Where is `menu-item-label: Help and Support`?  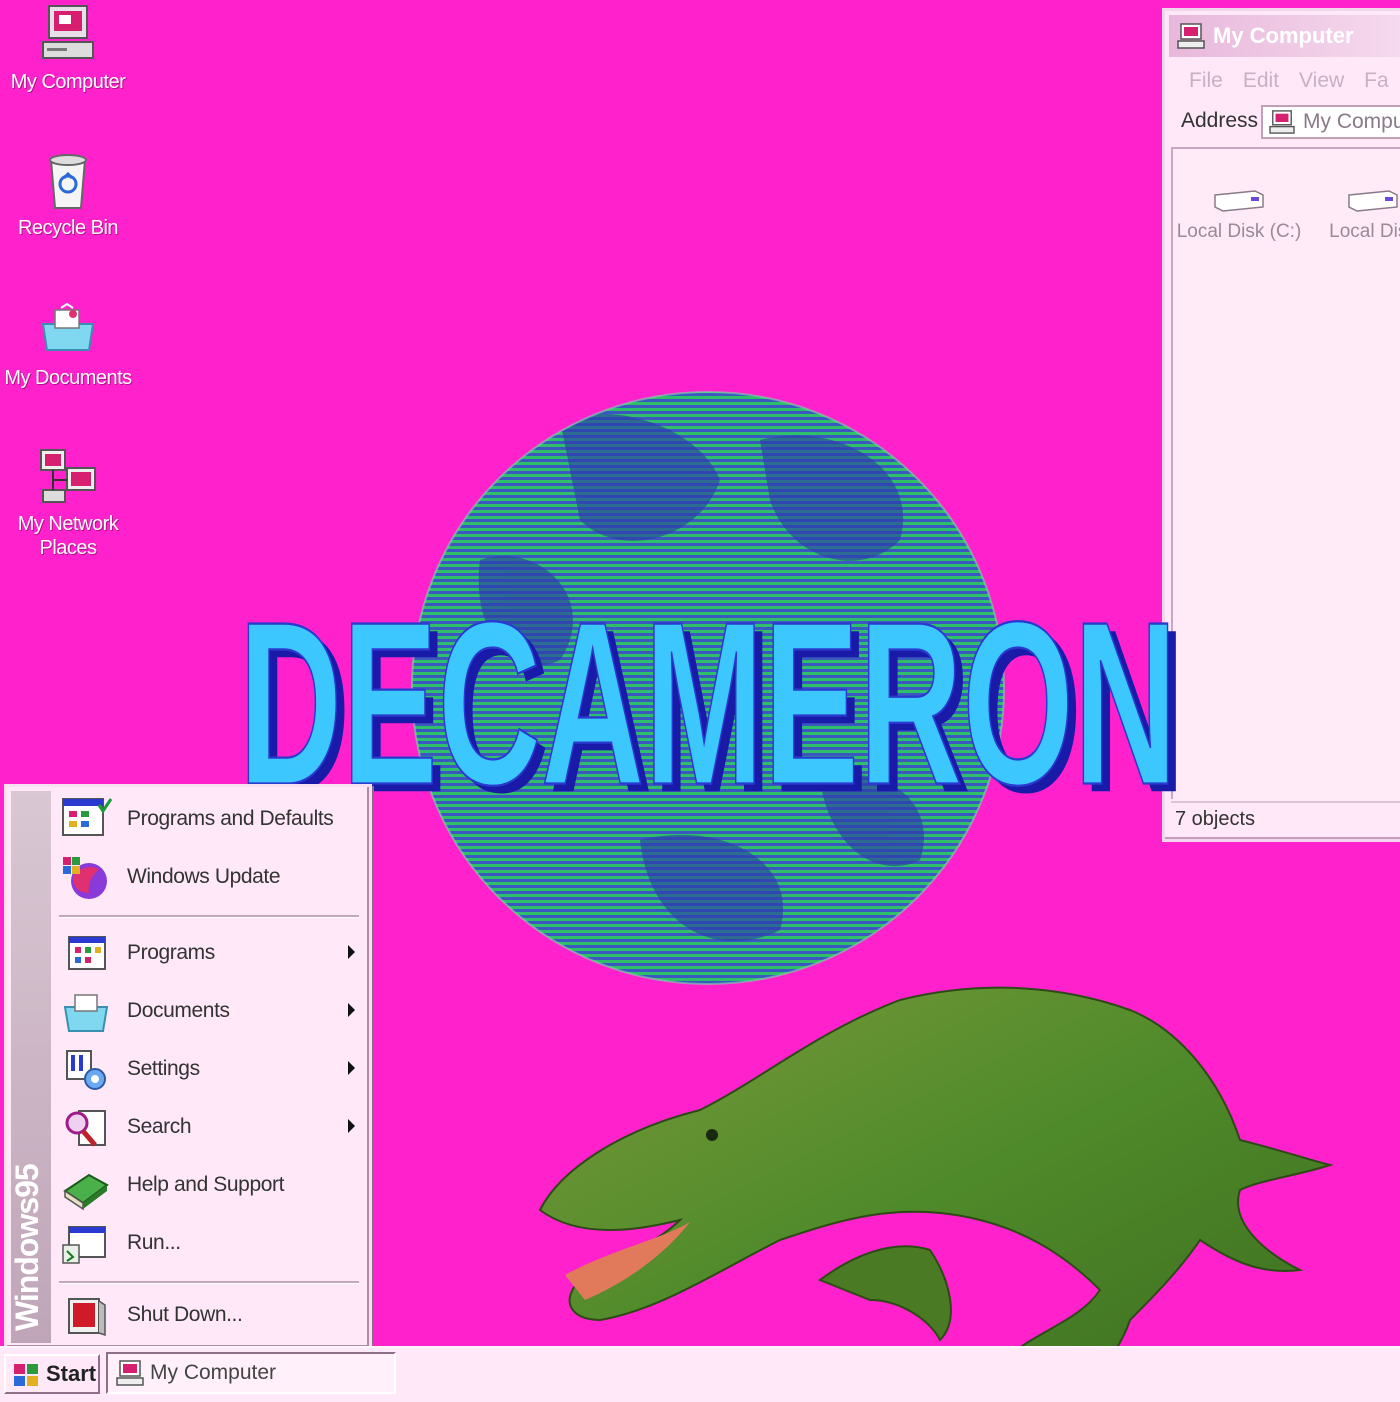 menu-item-label: Help and Support is located at coordinates (206, 1184).